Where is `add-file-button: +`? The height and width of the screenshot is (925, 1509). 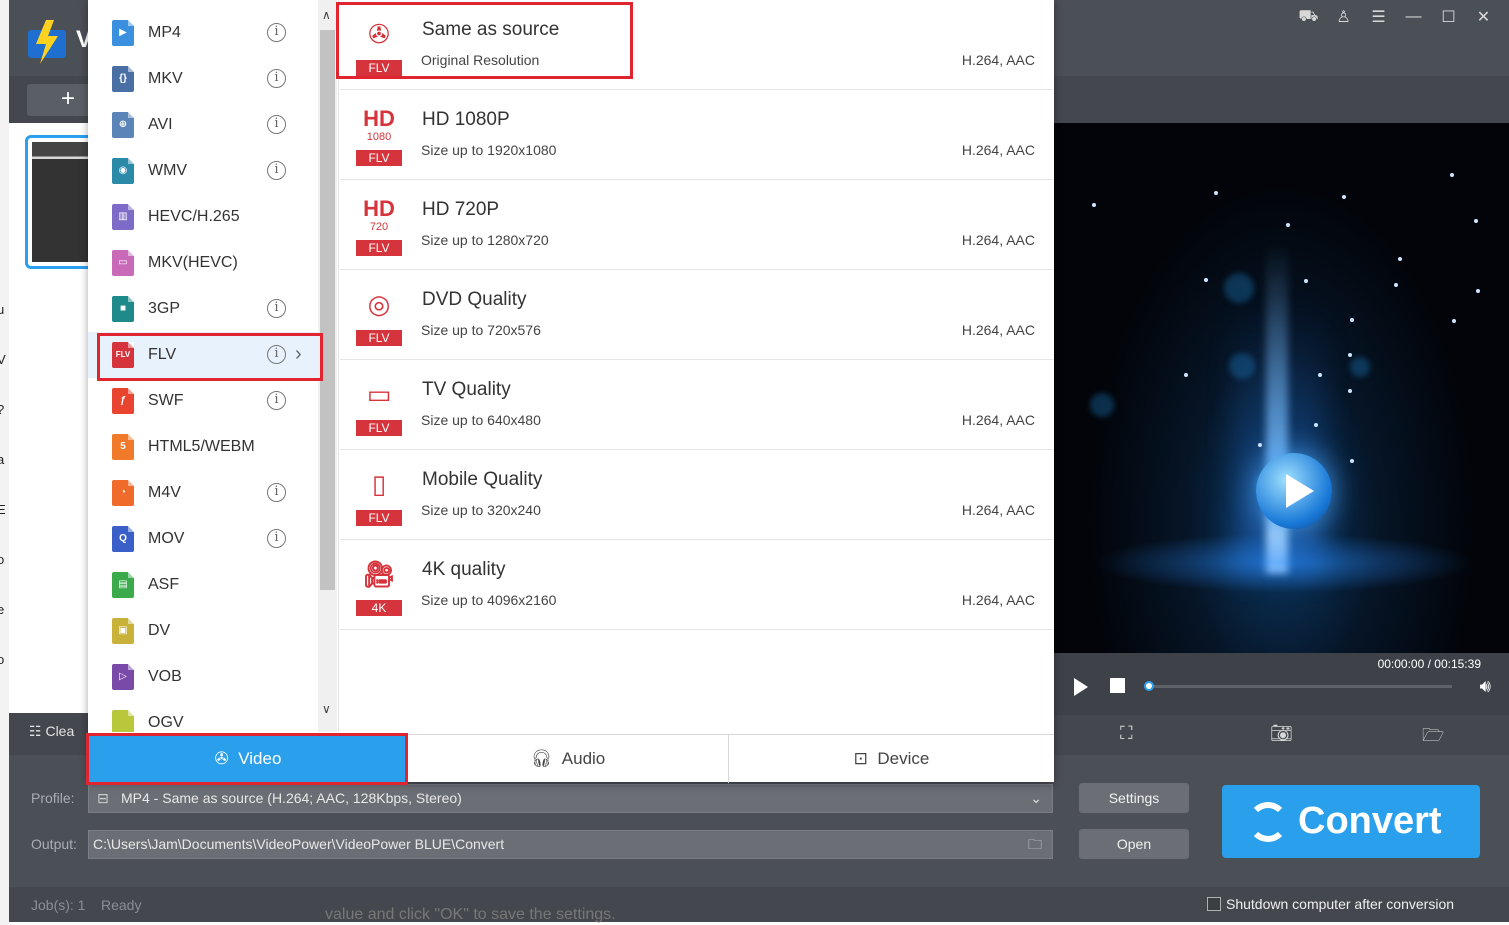
add-file-button: + is located at coordinates (60, 100).